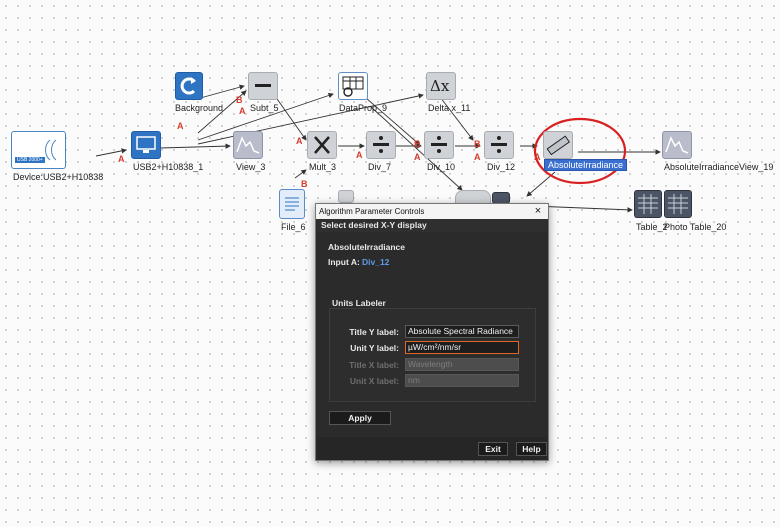  What do you see at coordinates (531, 449) in the screenshot?
I see `help-button: Help` at bounding box center [531, 449].